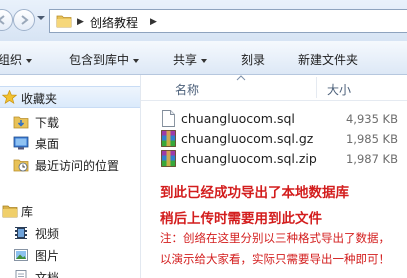  Describe the element at coordinates (21, 274) in the screenshot. I see `documents-icon` at that location.